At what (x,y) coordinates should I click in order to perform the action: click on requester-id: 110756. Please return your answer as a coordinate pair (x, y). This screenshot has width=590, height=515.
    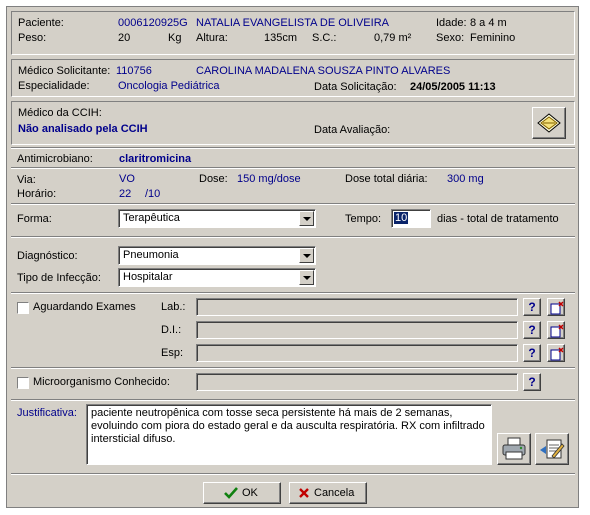
    Looking at the image, I should click on (134, 71).